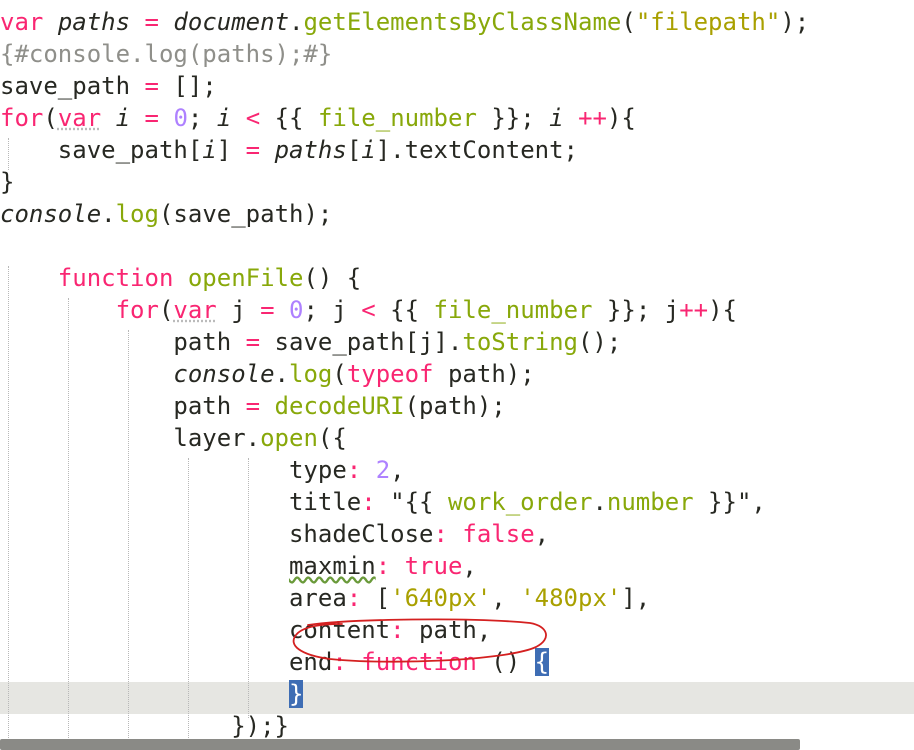  What do you see at coordinates (599, 342) in the screenshot?
I see `code-token: ();` at bounding box center [599, 342].